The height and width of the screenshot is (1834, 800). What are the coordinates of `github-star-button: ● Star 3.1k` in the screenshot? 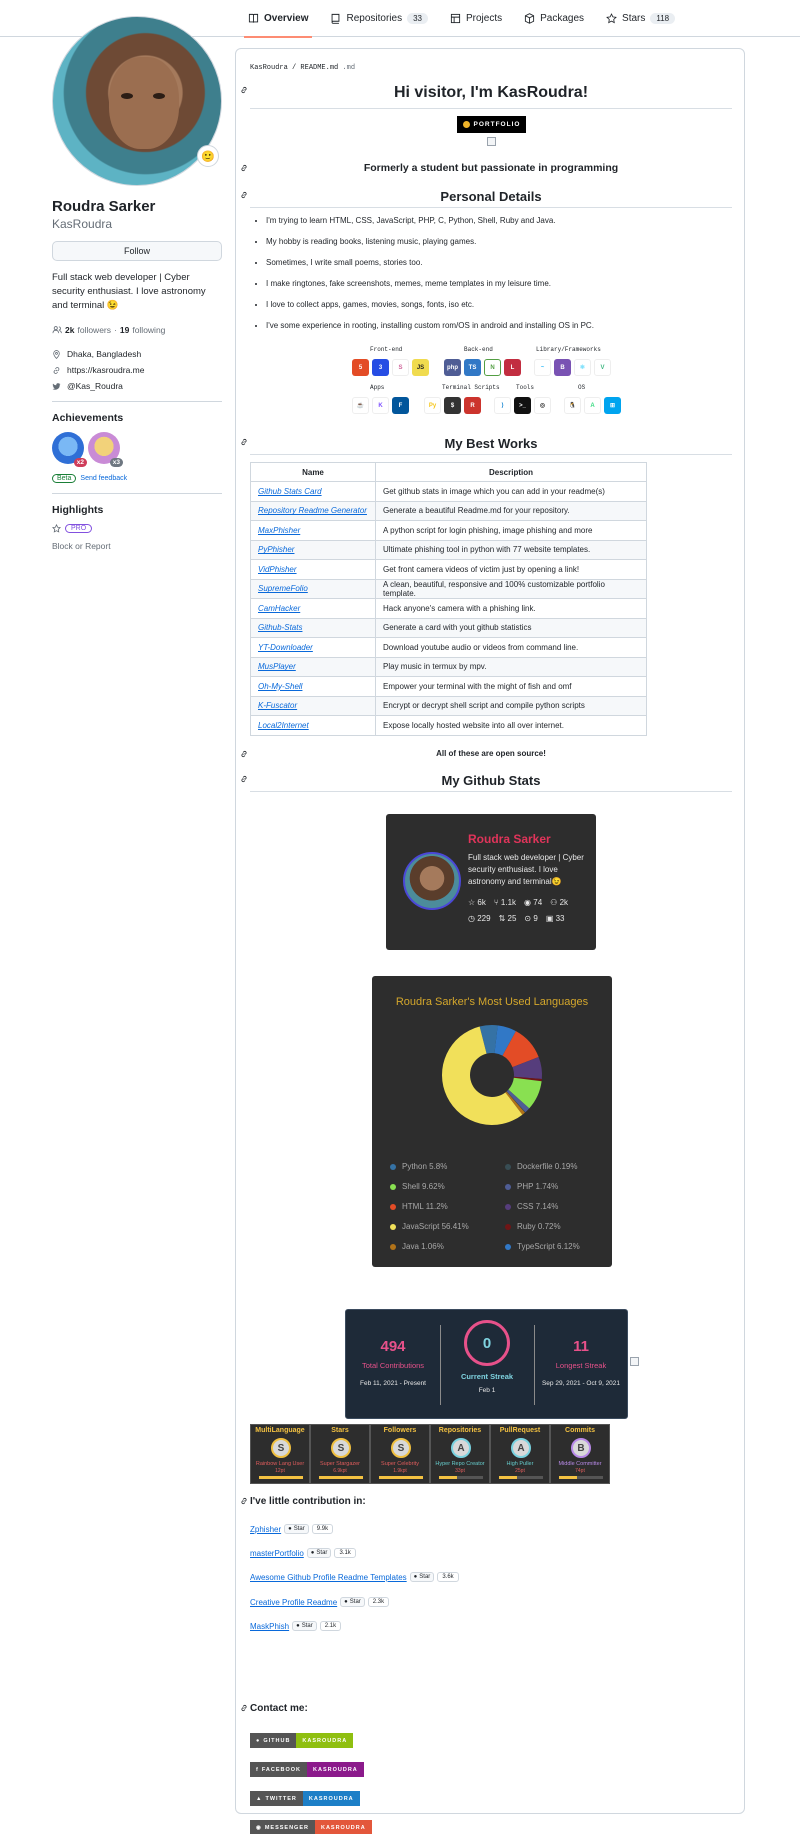 It's located at (331, 1553).